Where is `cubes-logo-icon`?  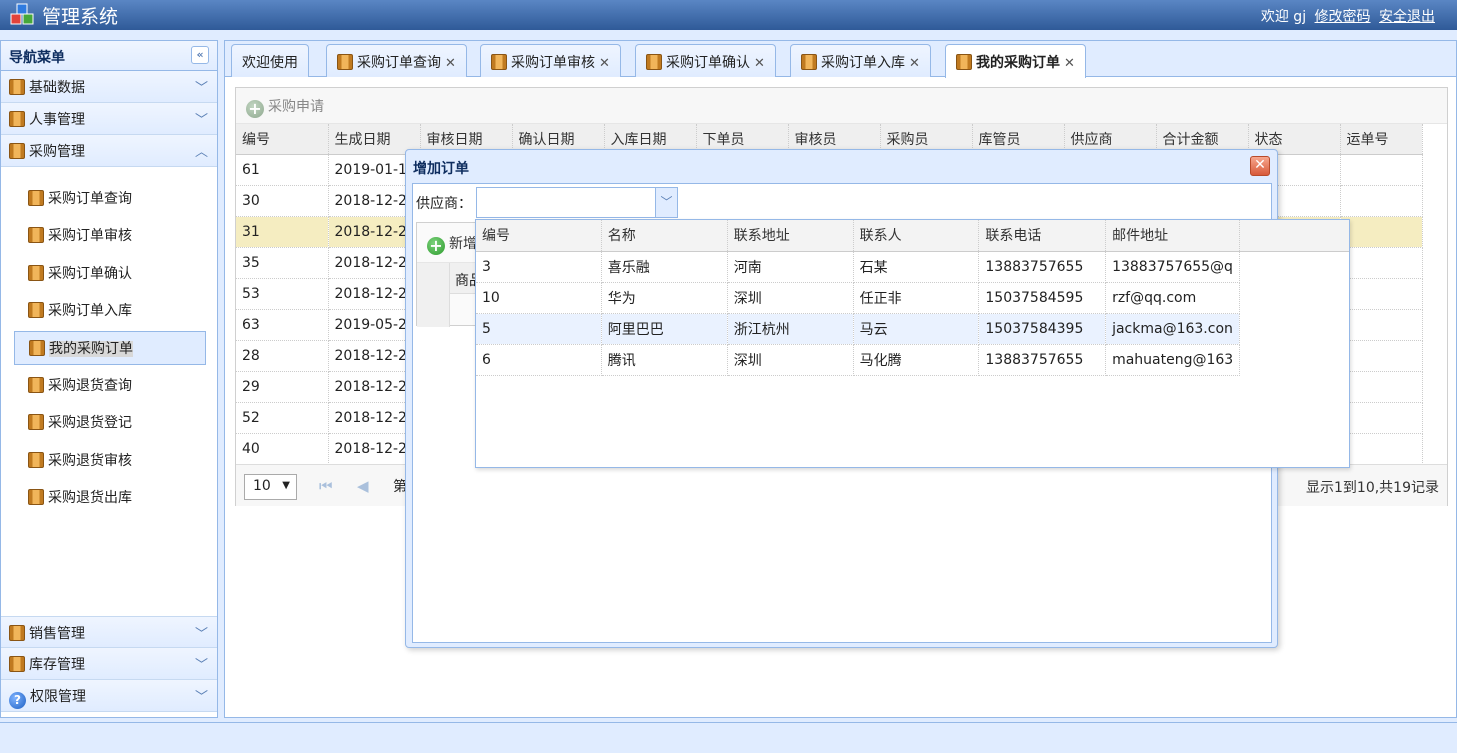 cubes-logo-icon is located at coordinates (22, 14).